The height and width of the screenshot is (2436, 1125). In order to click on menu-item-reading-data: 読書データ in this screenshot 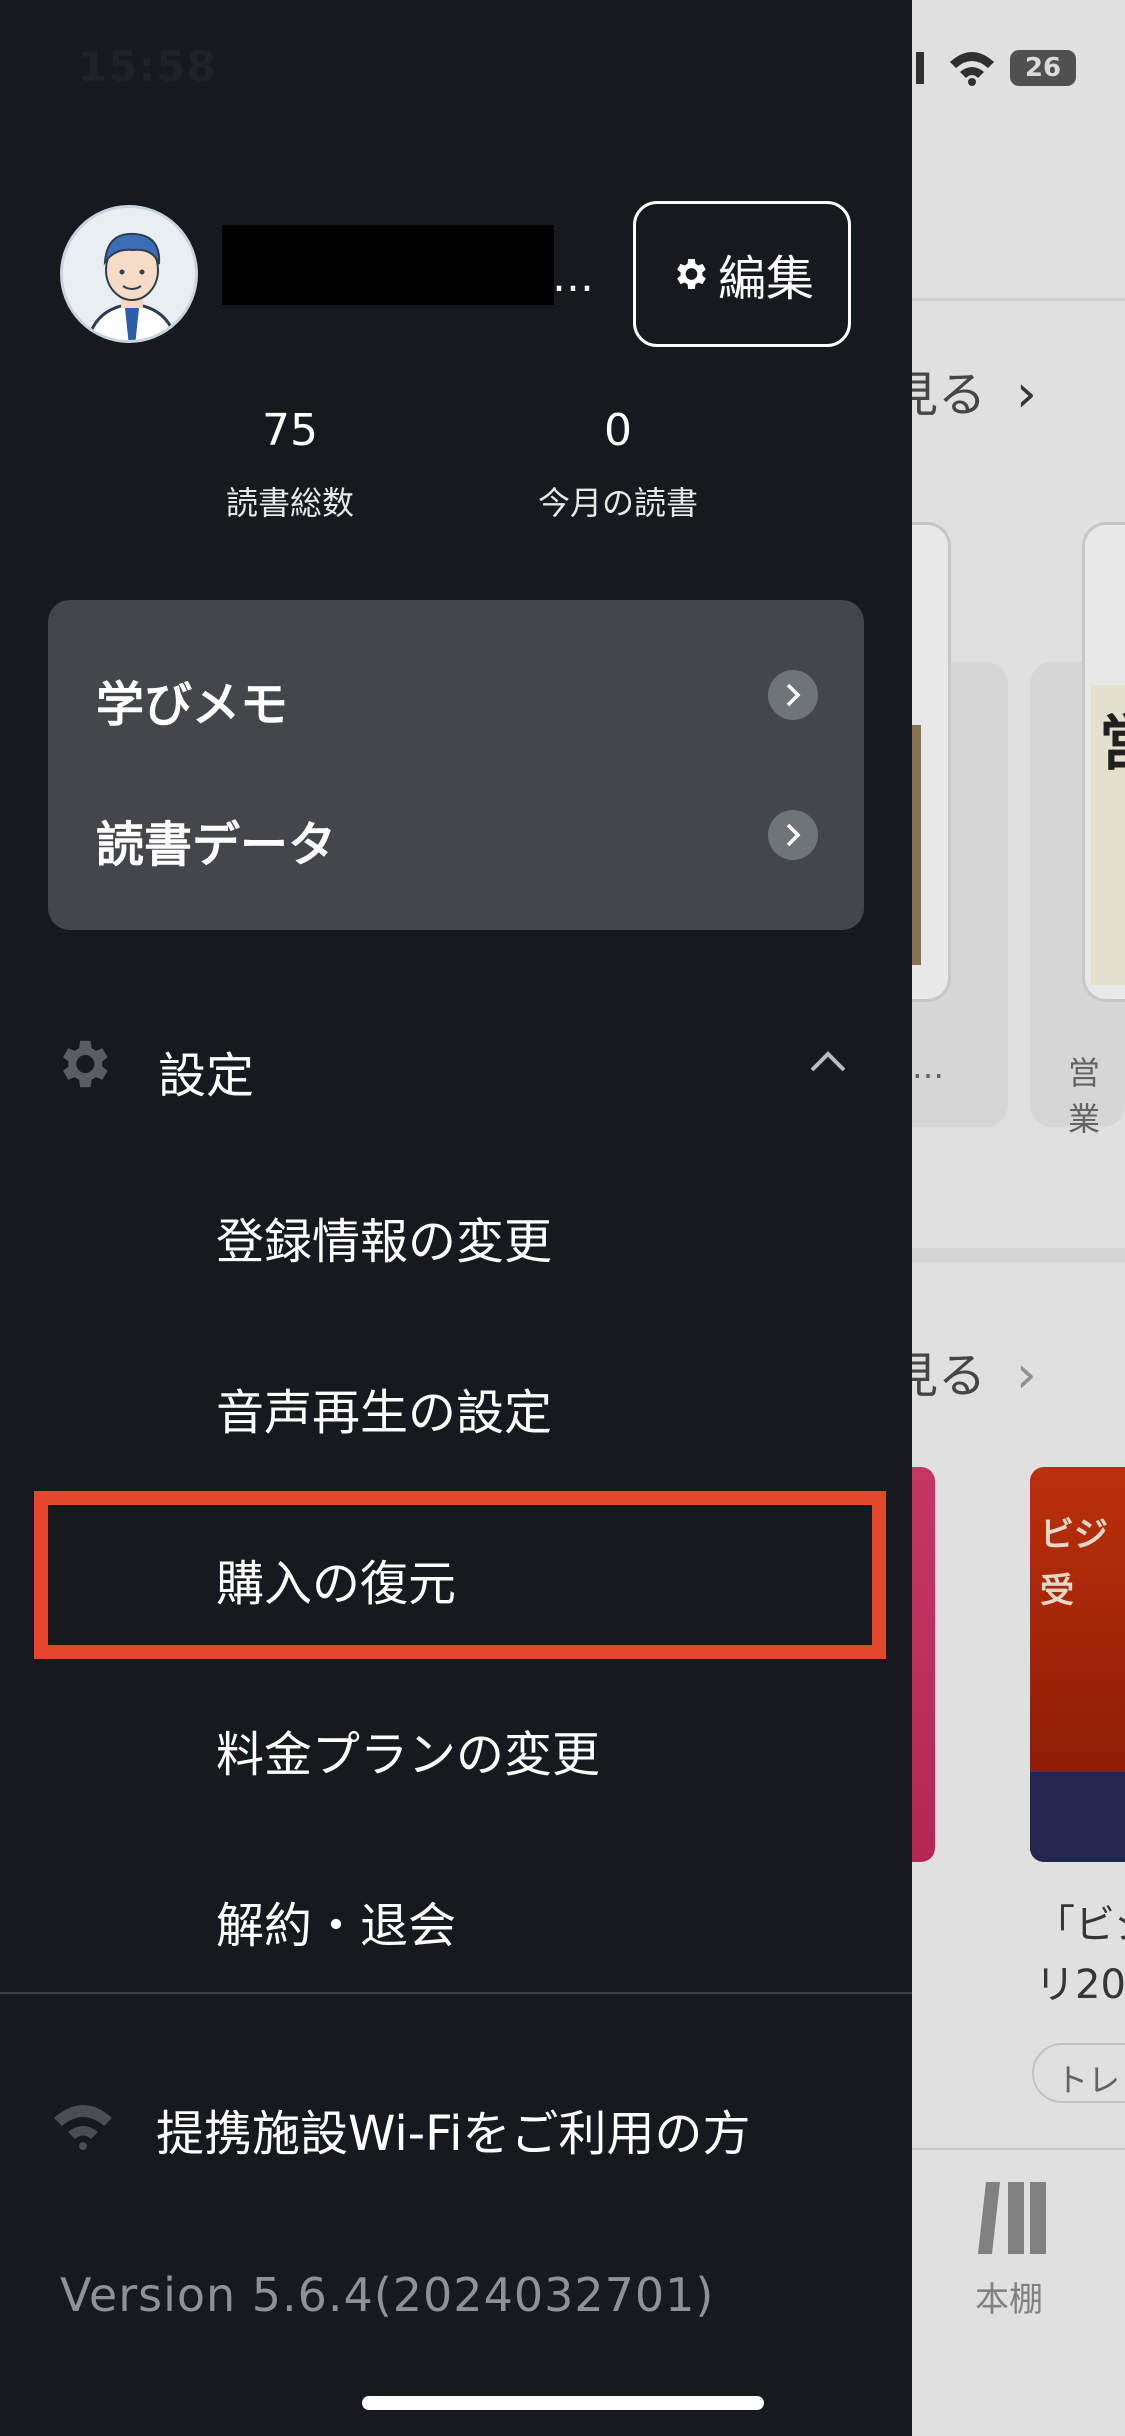, I will do `click(456, 835)`.